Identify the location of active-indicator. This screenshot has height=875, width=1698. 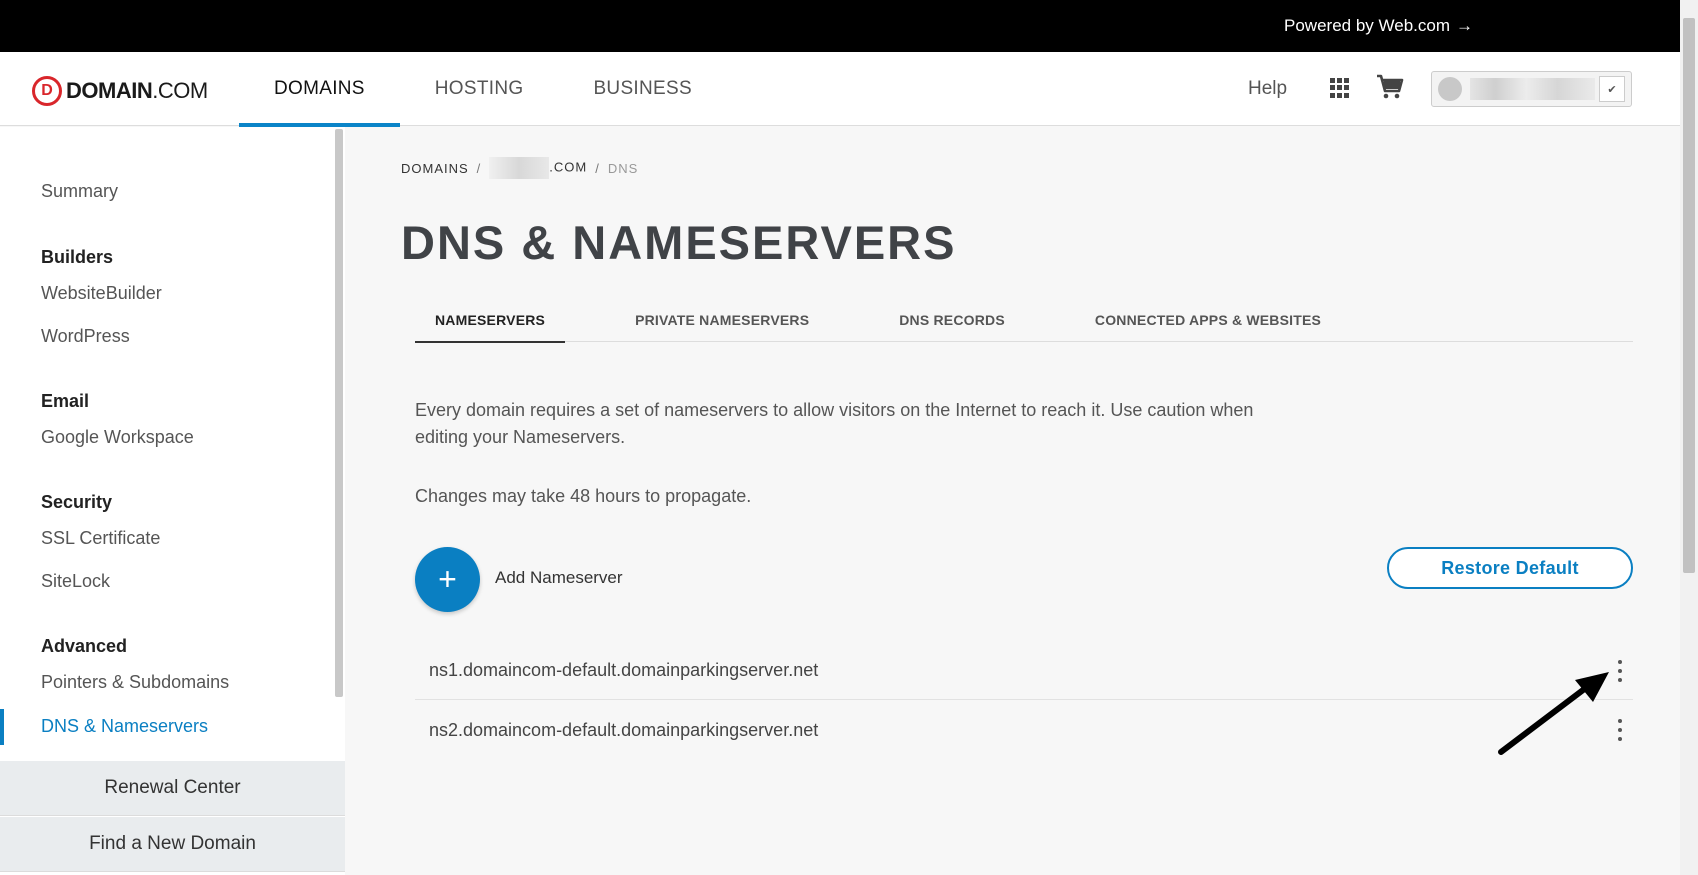
(2, 727).